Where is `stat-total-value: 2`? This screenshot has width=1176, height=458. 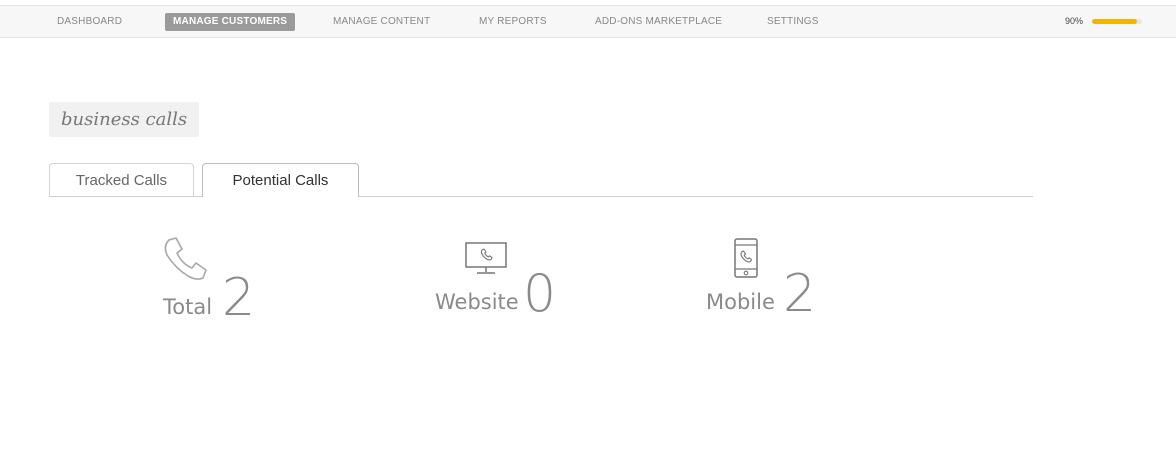 stat-total-value: 2 is located at coordinates (239, 298).